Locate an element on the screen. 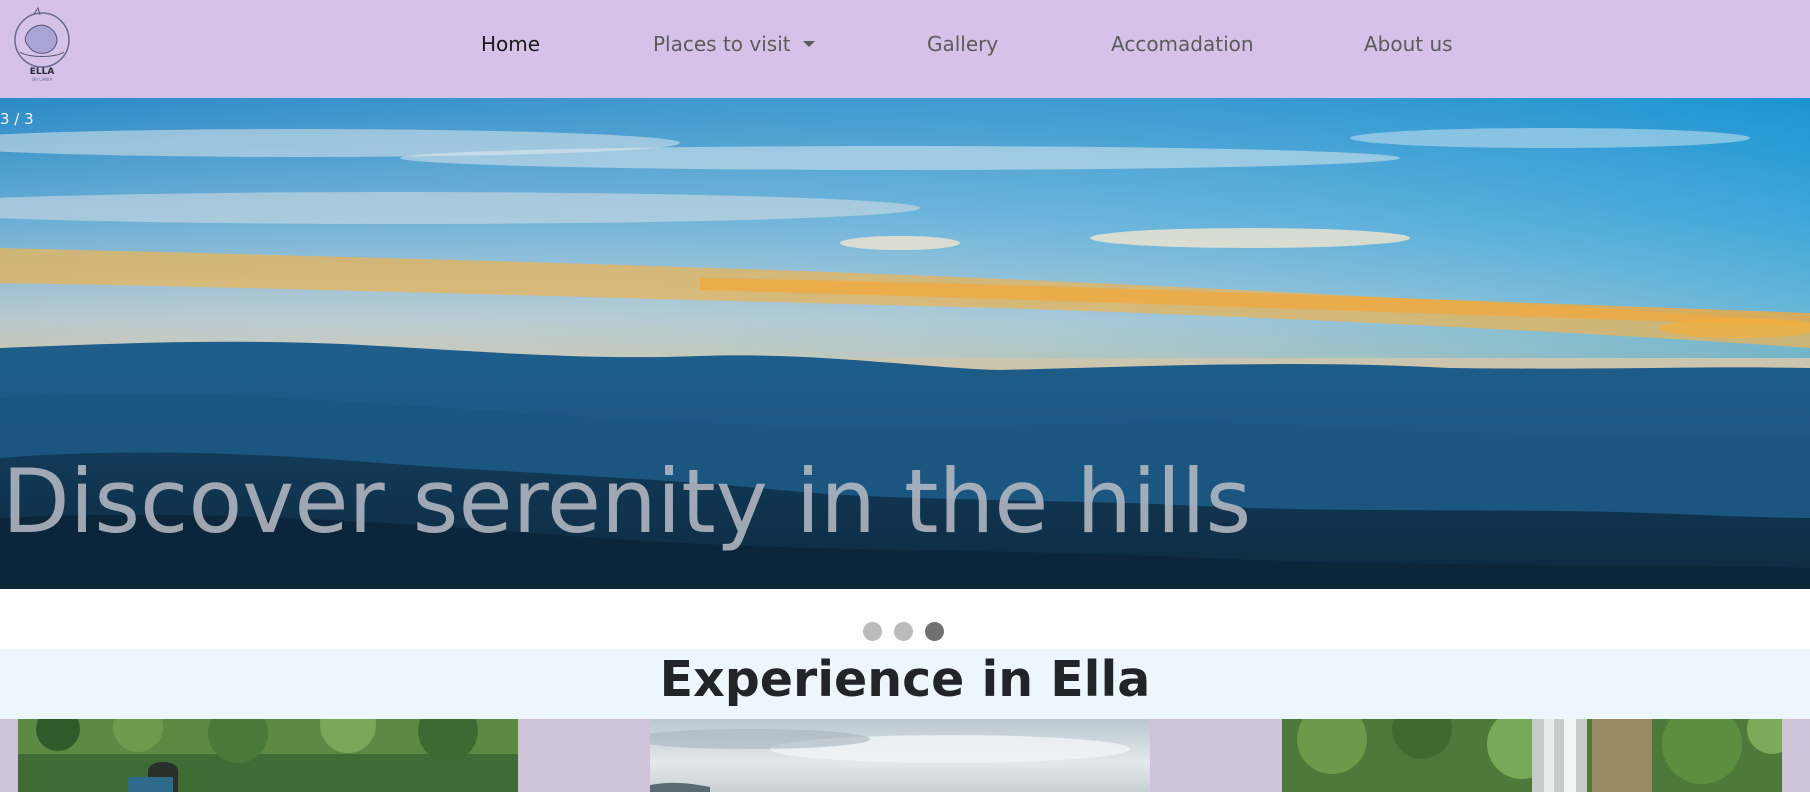 This screenshot has width=1810, height=792. experience-card-lake is located at coordinates (900, 755).